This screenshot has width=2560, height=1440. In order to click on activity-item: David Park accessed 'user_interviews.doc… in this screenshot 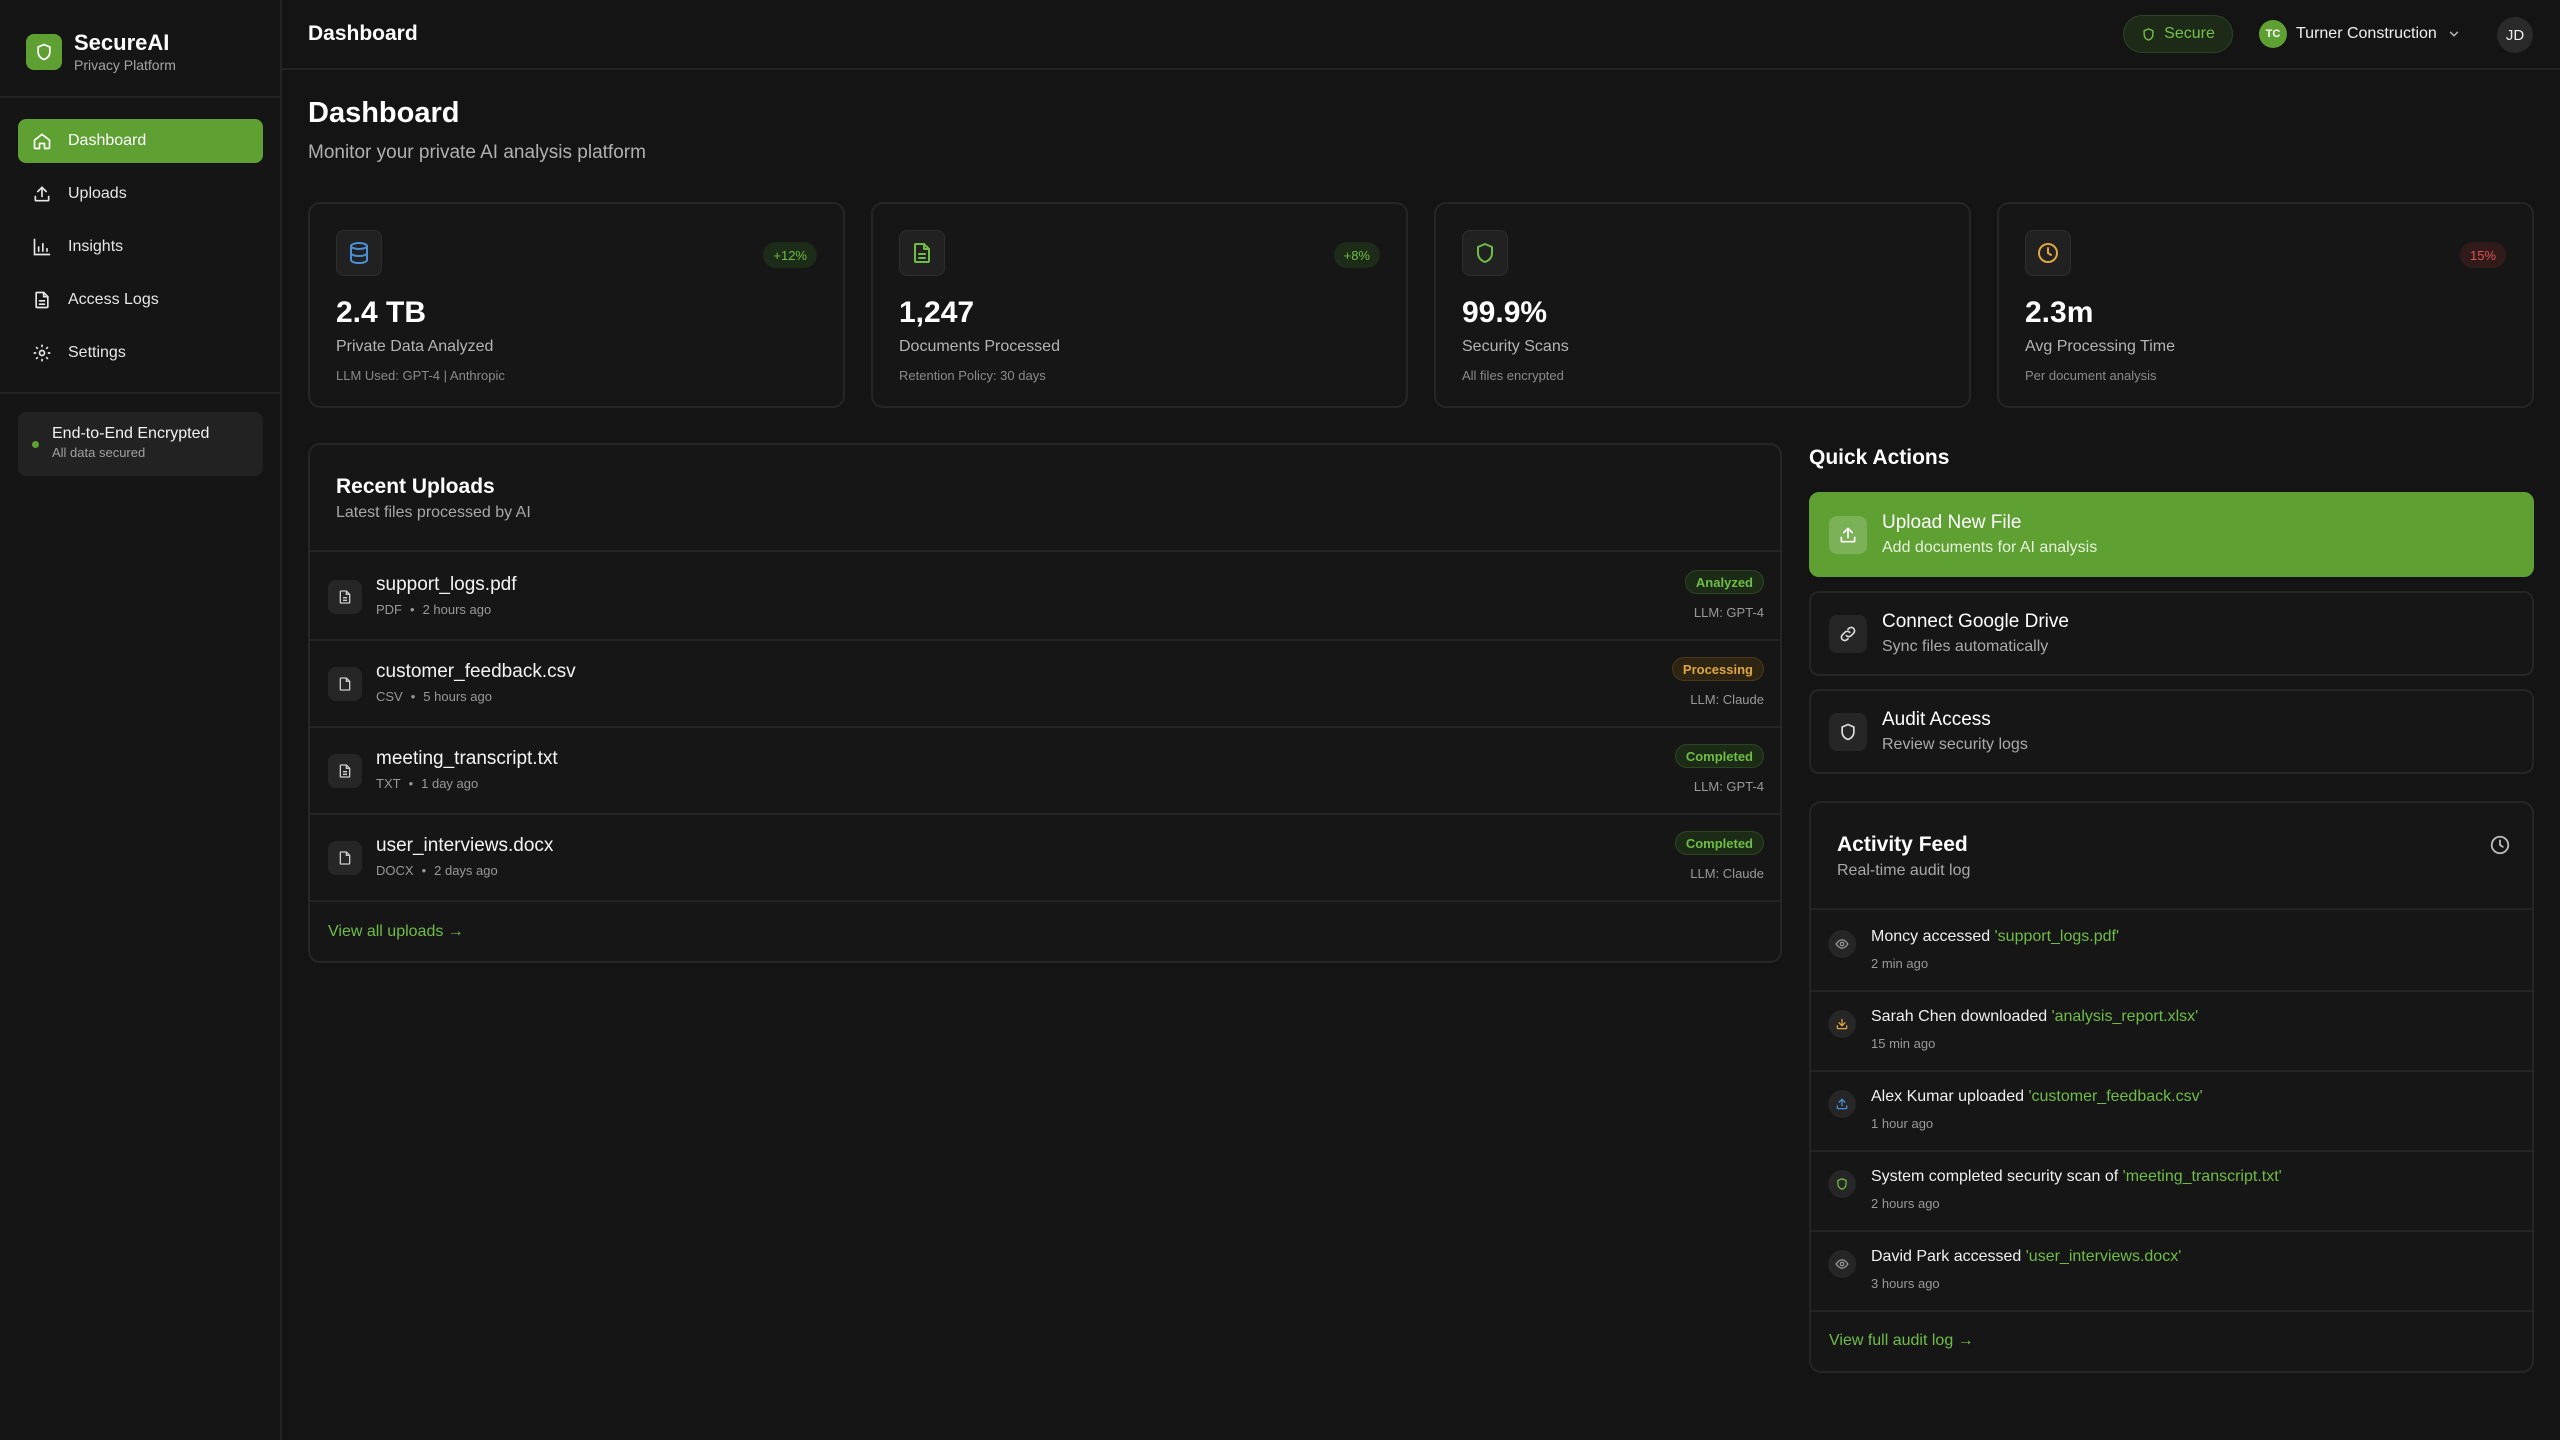, I will do `click(2171, 1270)`.